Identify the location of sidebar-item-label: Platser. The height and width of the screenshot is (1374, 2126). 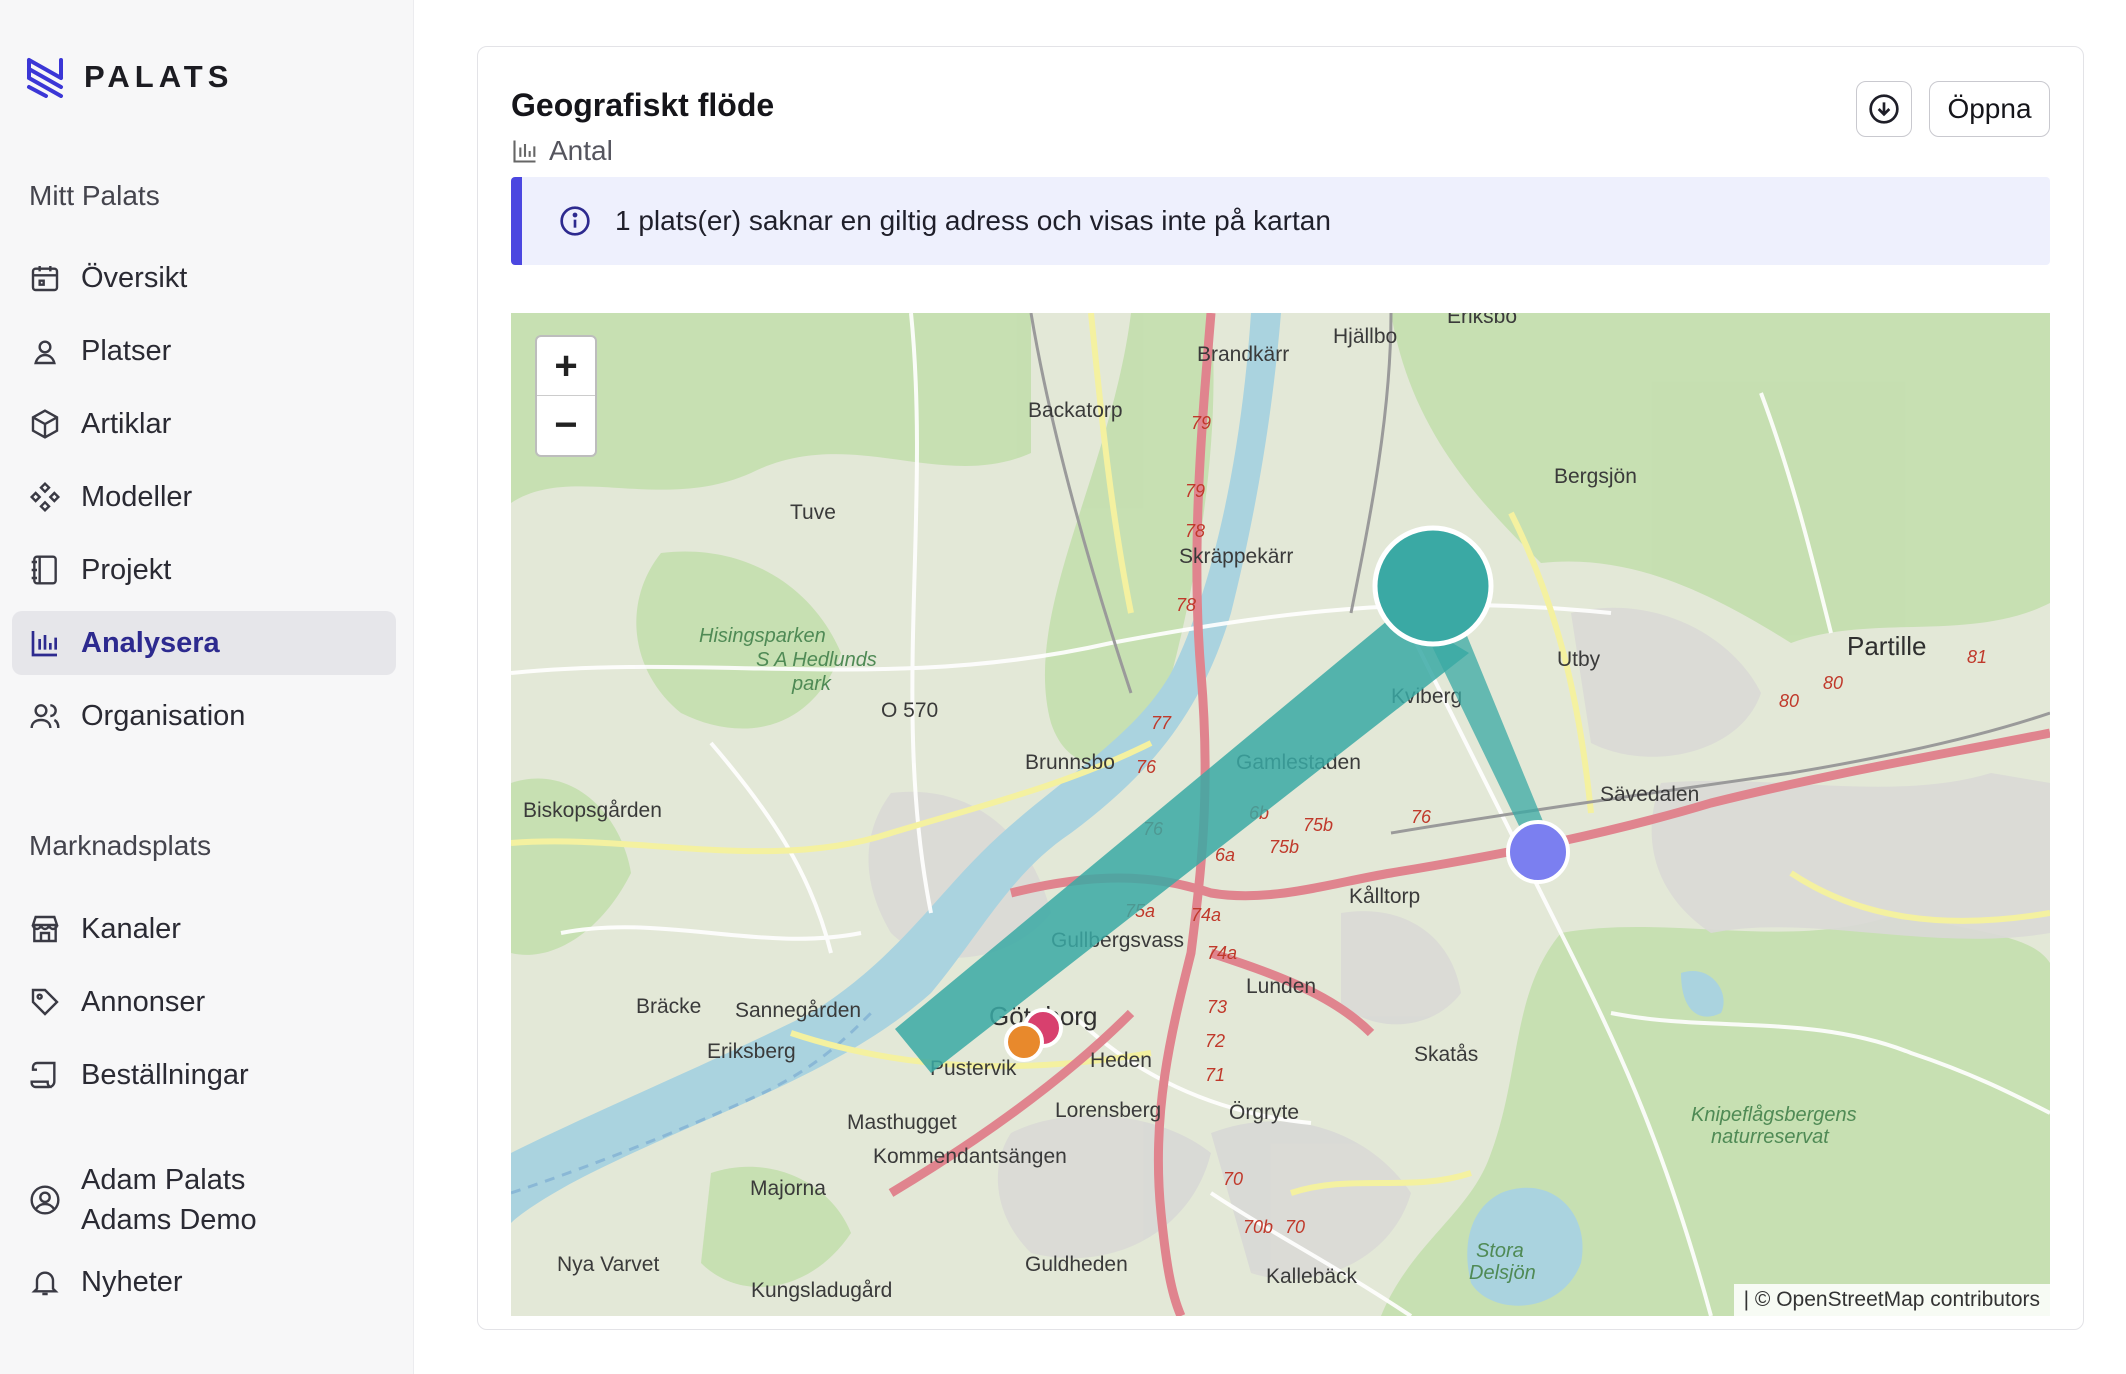
(126, 350).